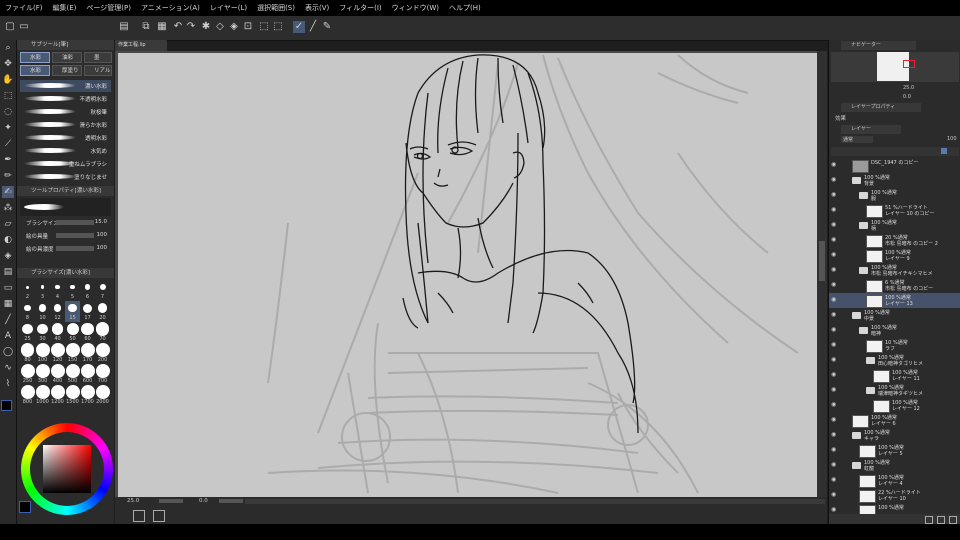 The height and width of the screenshot is (540, 960). What do you see at coordinates (313, 27) in the screenshot?
I see `ruler-icon: ╱` at bounding box center [313, 27].